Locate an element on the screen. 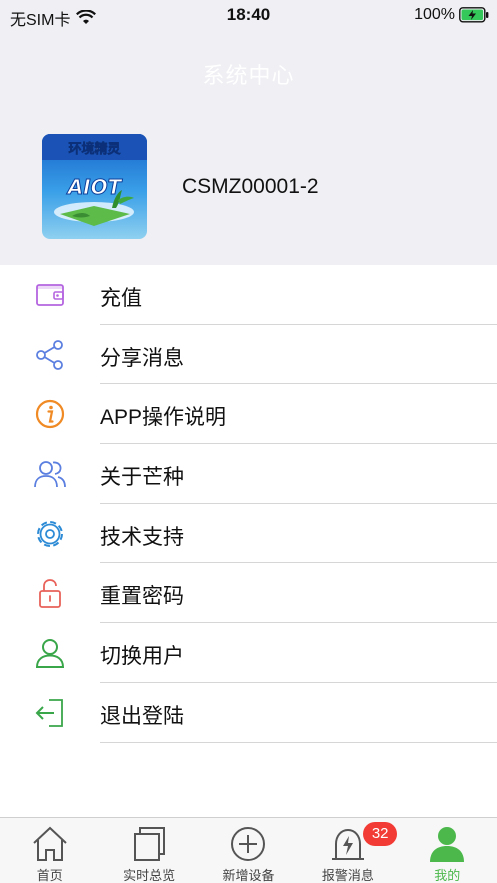 This screenshot has width=497, height=883. status-bar: 无SIM卡 18:40 100% is located at coordinates (248, 15).